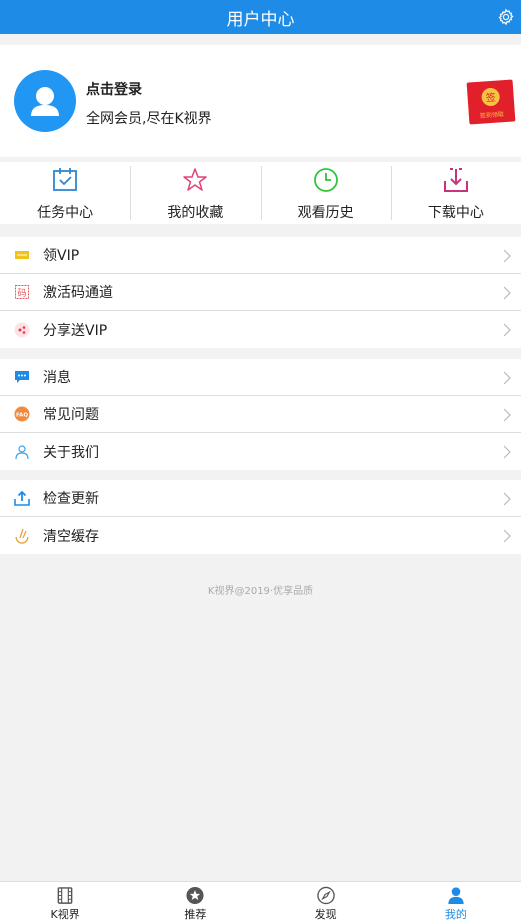  I want to click on activation-code-icon: 码, so click(22, 292).